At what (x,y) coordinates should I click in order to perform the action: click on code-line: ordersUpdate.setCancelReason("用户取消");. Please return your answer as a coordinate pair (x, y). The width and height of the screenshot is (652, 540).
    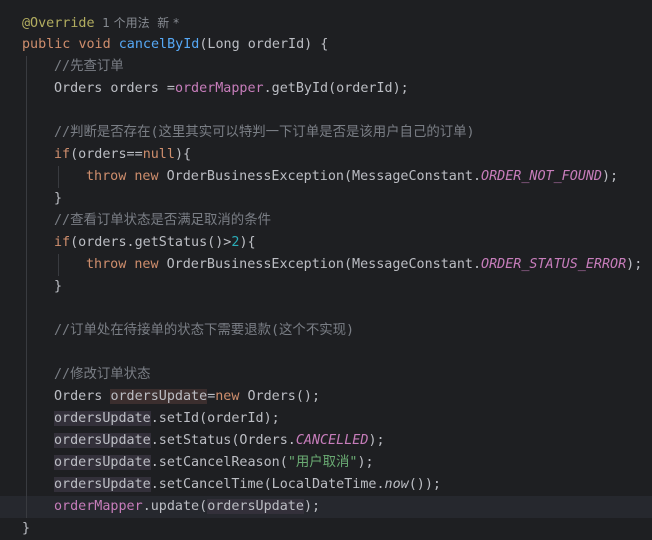
    Looking at the image, I should click on (326, 463).